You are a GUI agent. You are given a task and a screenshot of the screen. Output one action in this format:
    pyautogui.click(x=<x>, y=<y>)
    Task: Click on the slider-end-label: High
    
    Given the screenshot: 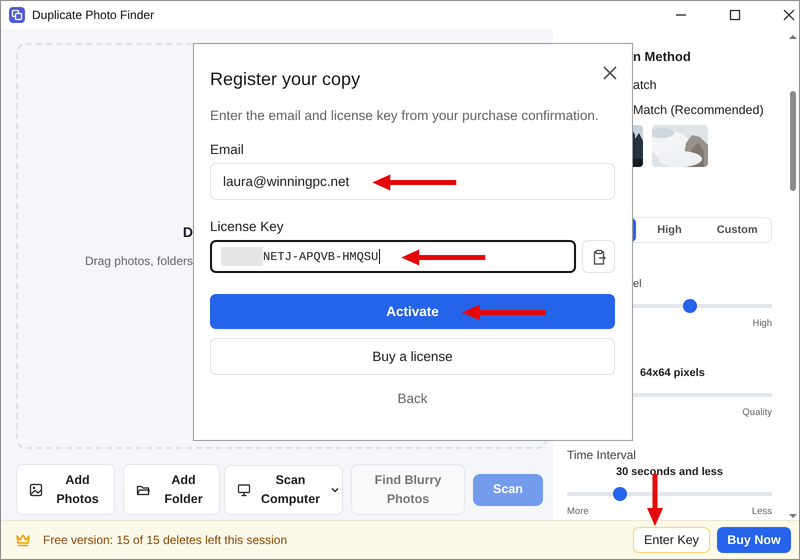 What is the action you would take?
    pyautogui.click(x=762, y=323)
    